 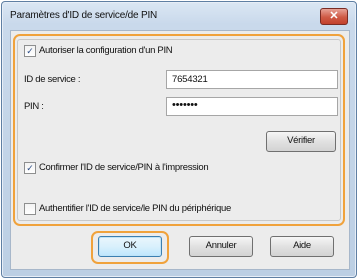 I want to click on ok-button: OK, so click(x=130, y=246).